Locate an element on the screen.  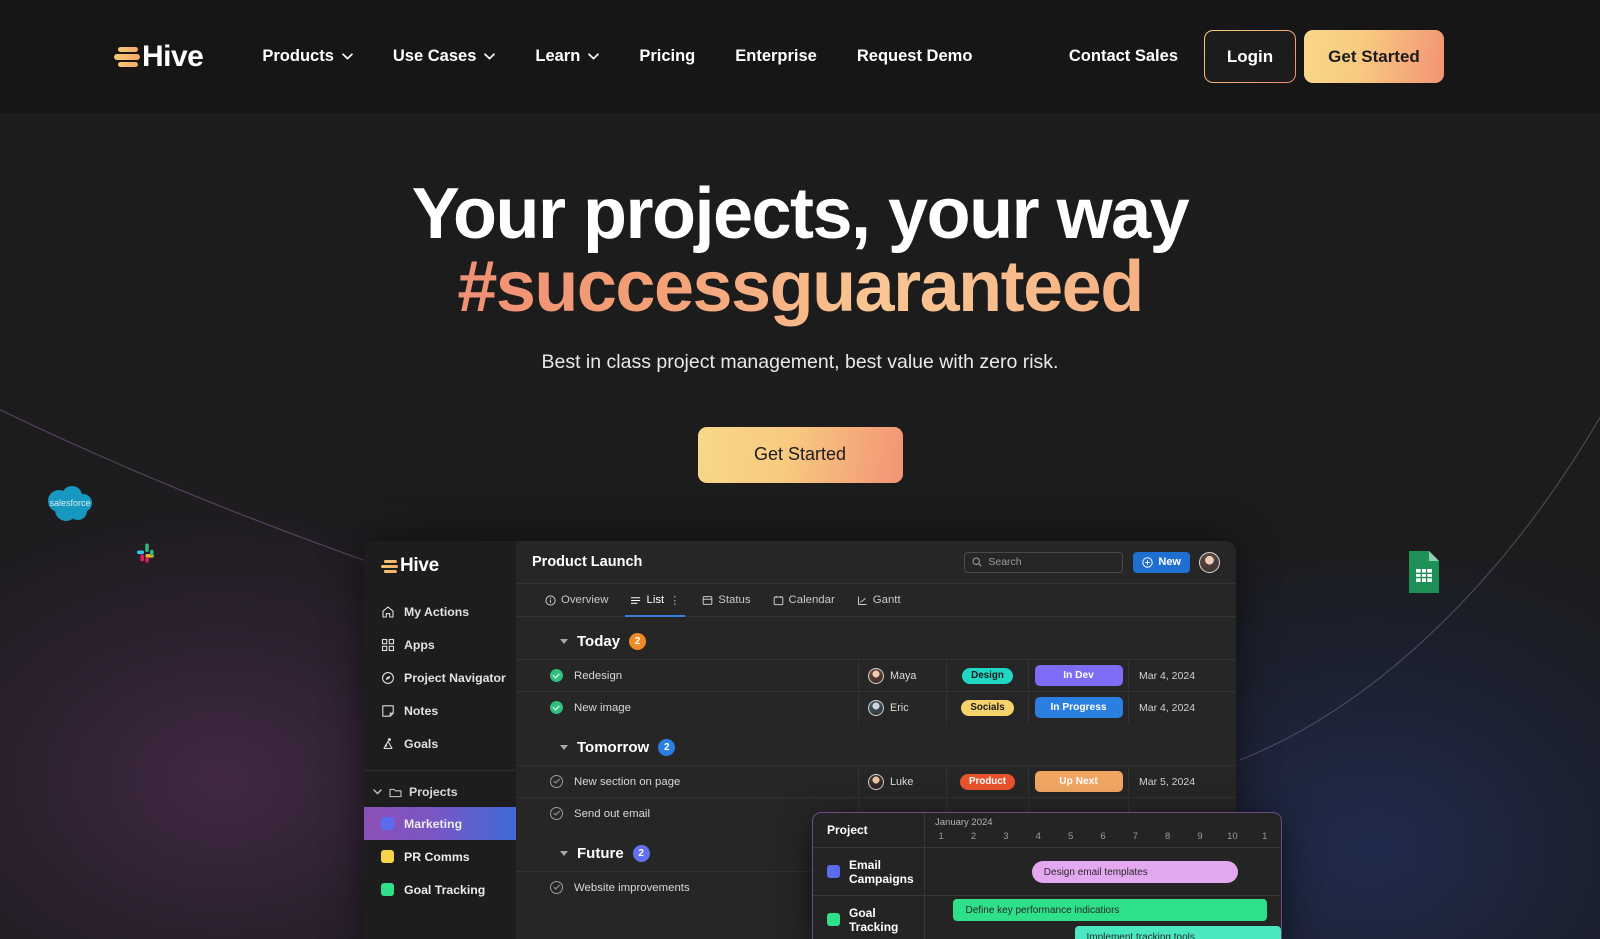
nav-item-enterprise: Enterprise is located at coordinates (776, 56).